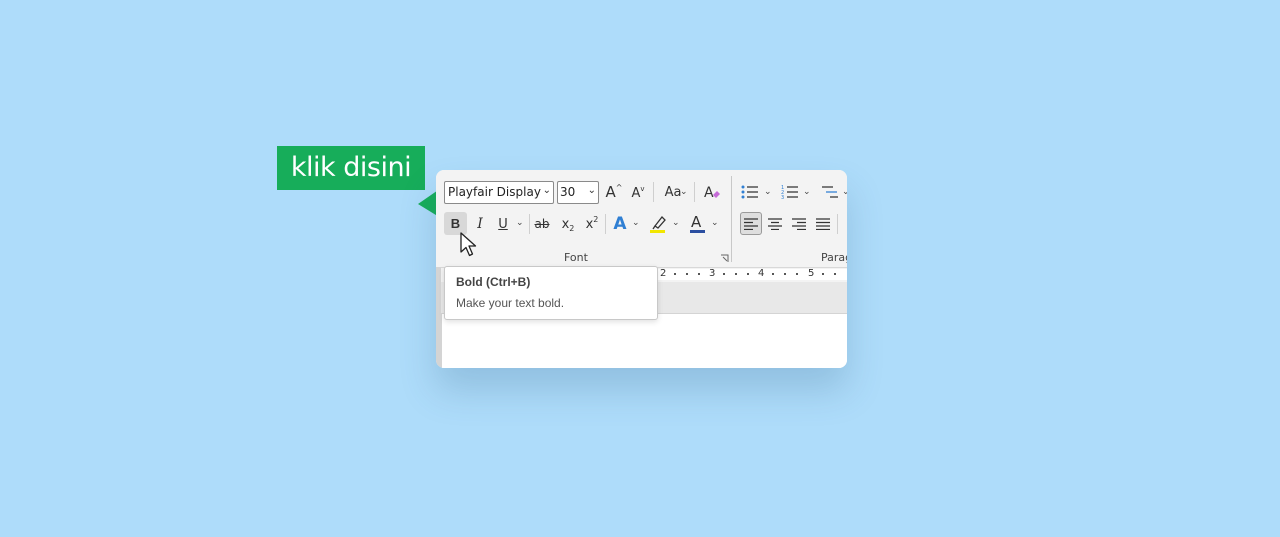  I want to click on superscript-digit: 2, so click(596, 219).